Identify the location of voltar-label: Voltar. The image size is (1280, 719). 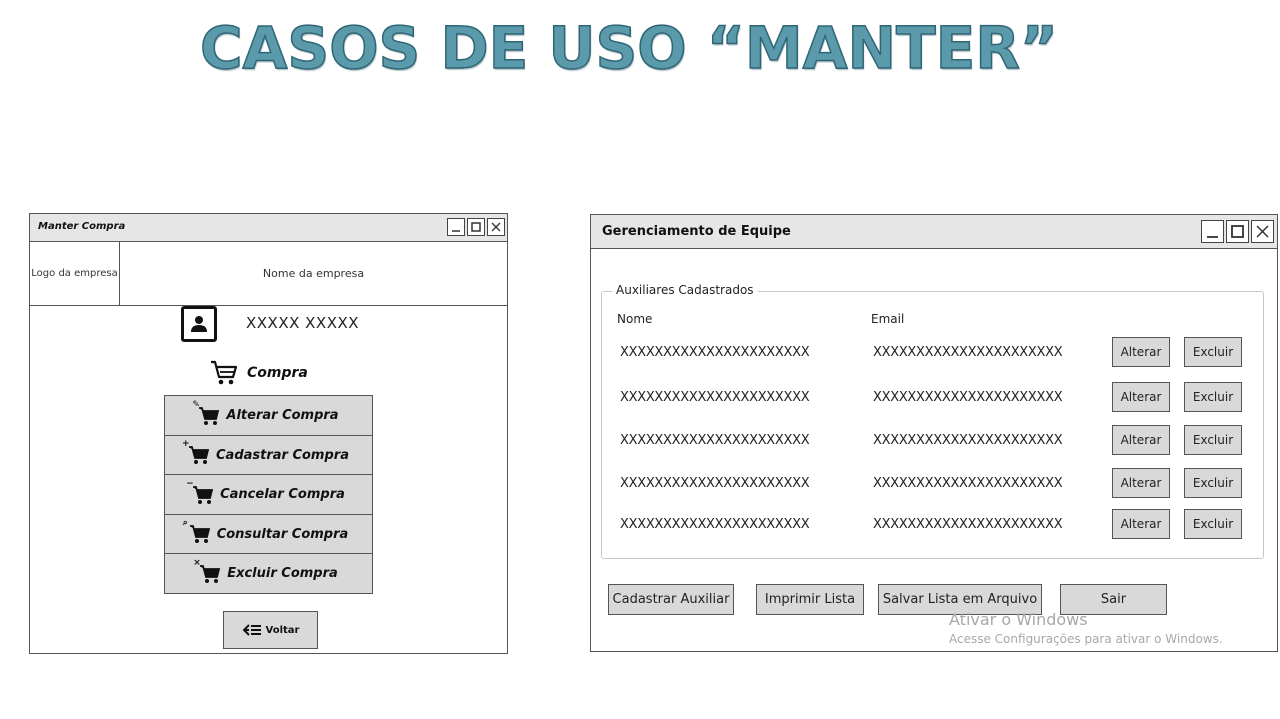
(282, 630).